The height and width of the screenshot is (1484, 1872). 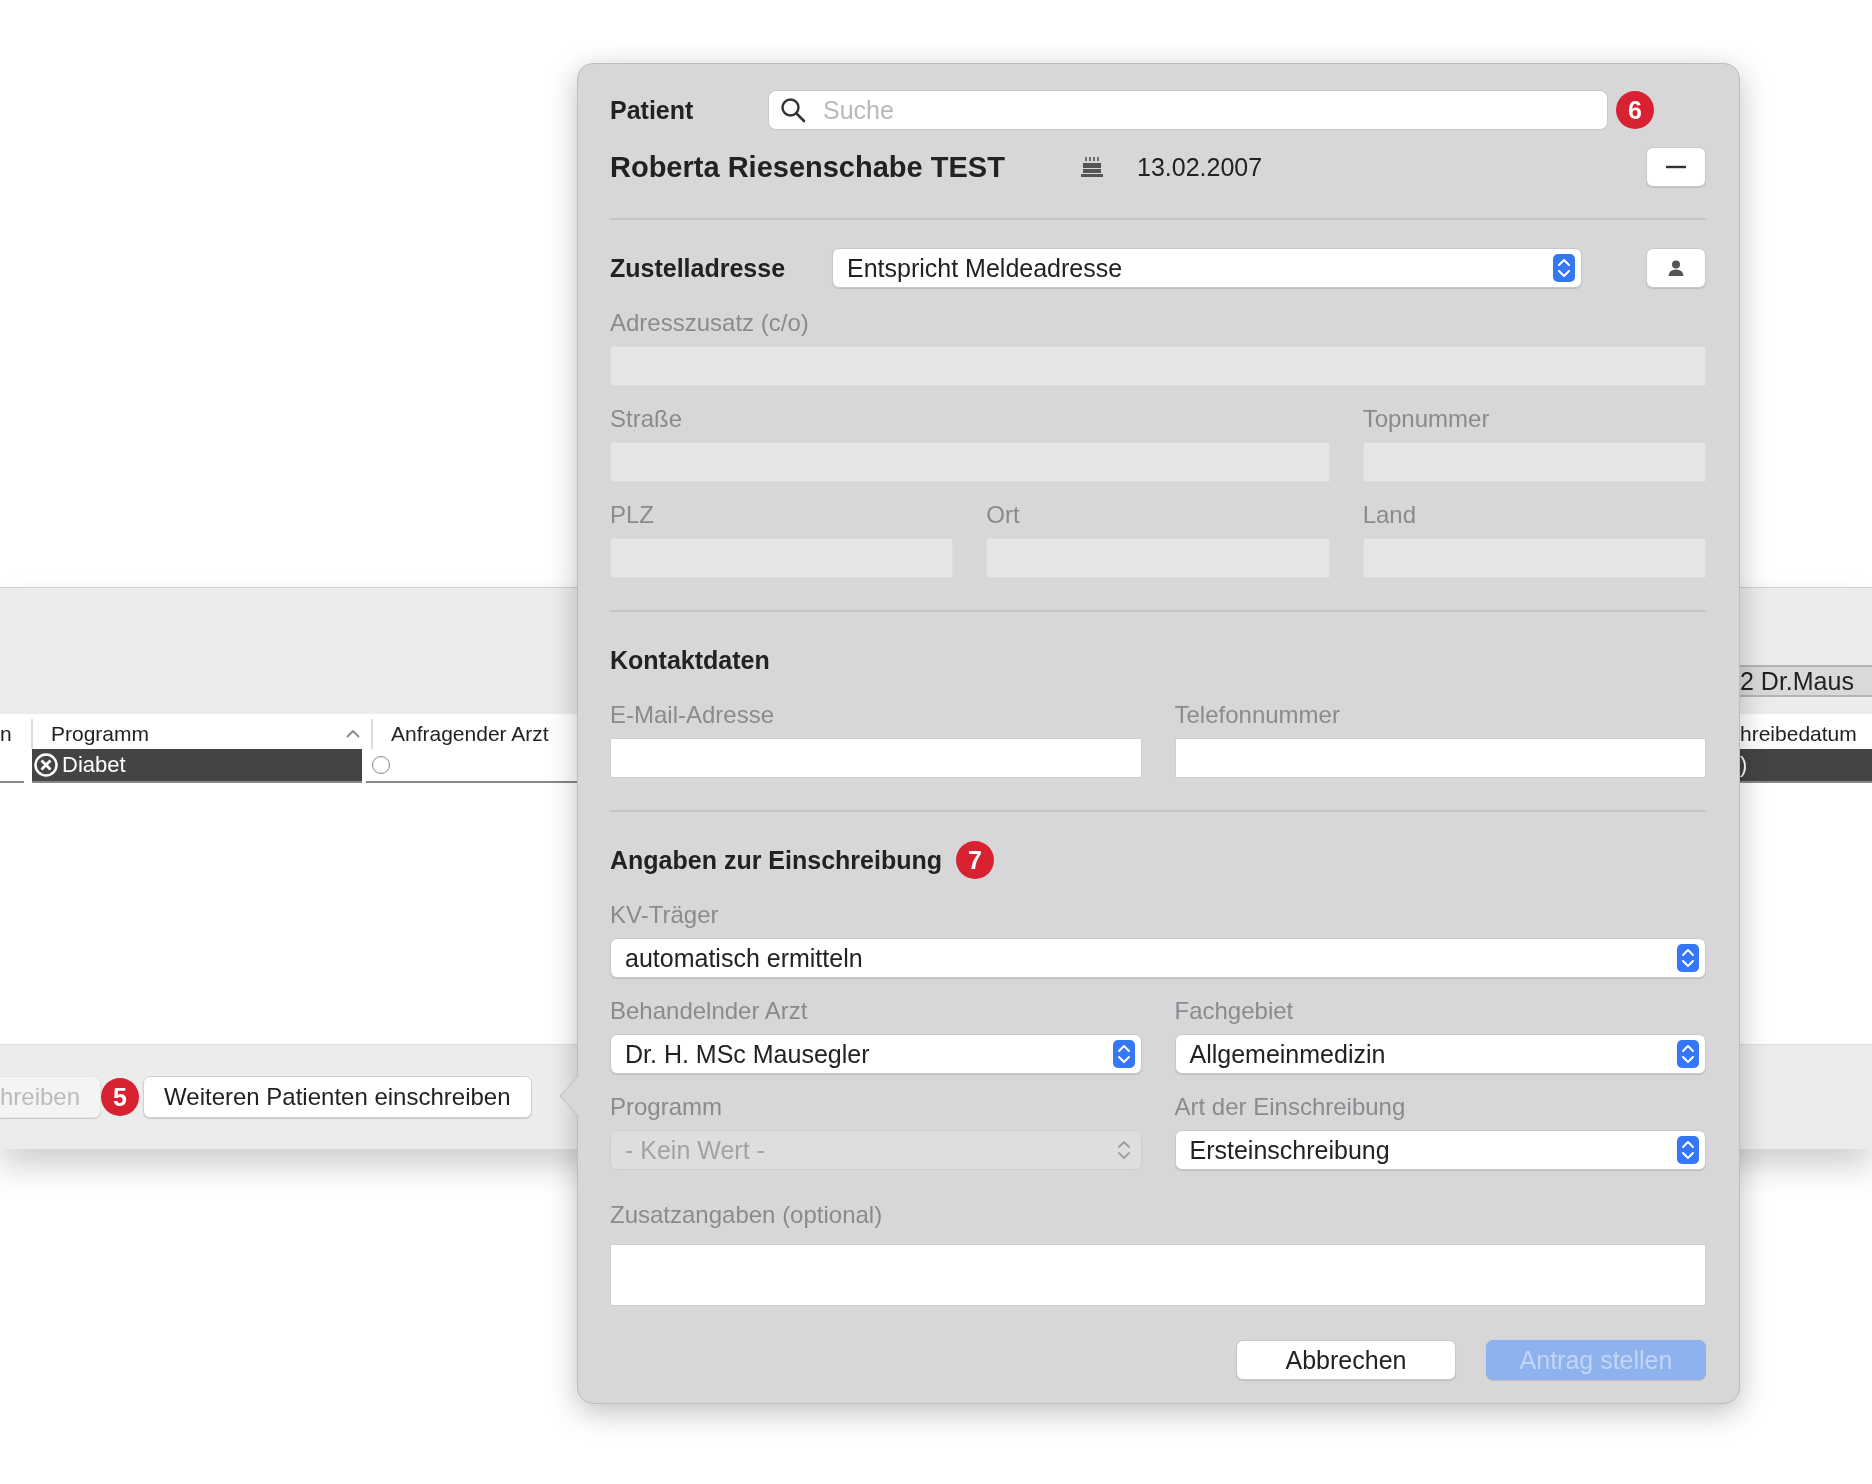 What do you see at coordinates (1806, 766) in the screenshot?
I see `table-cell: )` at bounding box center [1806, 766].